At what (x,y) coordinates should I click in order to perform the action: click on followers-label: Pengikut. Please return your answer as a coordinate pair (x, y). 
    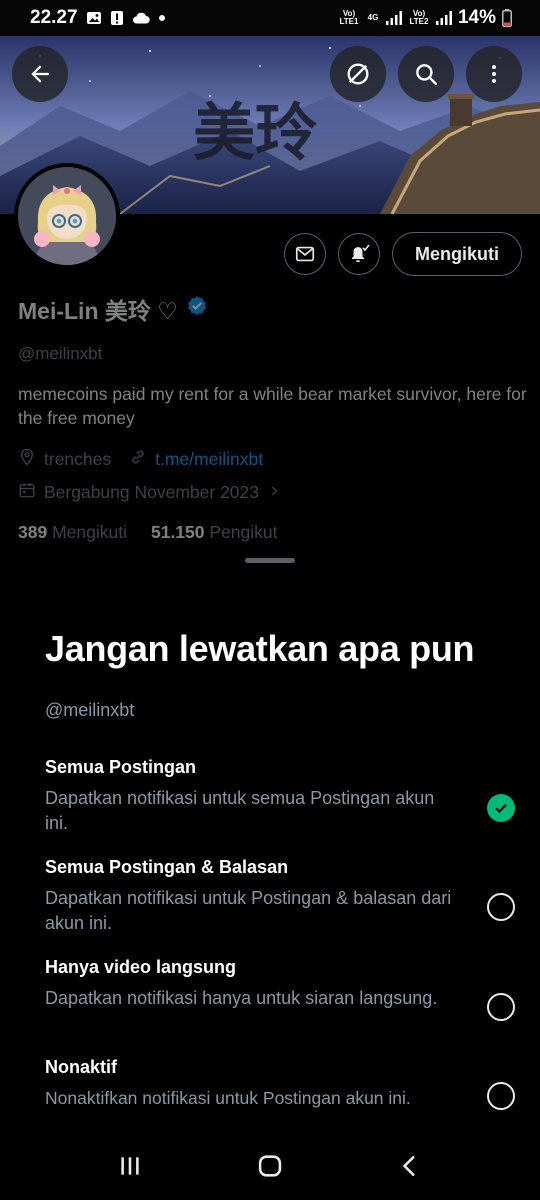
    Looking at the image, I should click on (243, 532).